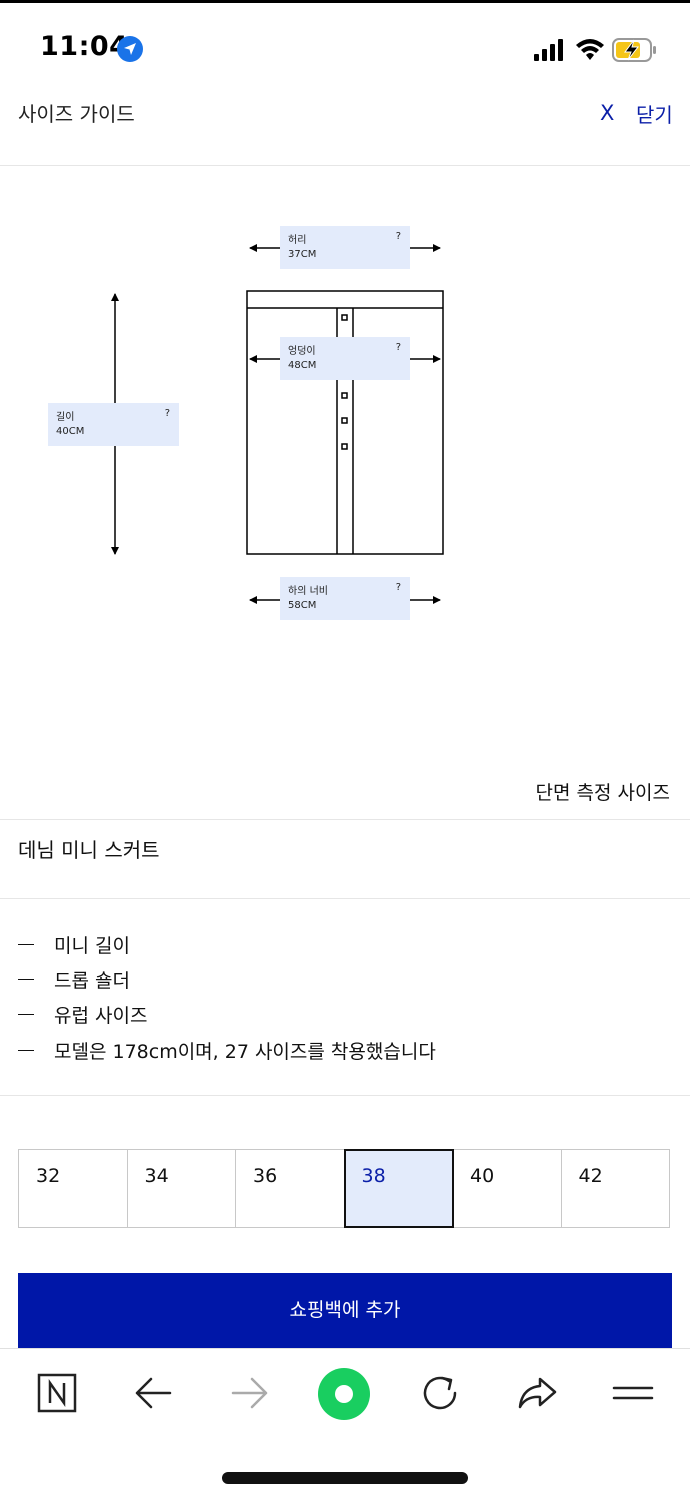 Image resolution: width=690 pixels, height=1500 pixels. I want to click on list-item: 드롭 숄더, so click(74, 979).